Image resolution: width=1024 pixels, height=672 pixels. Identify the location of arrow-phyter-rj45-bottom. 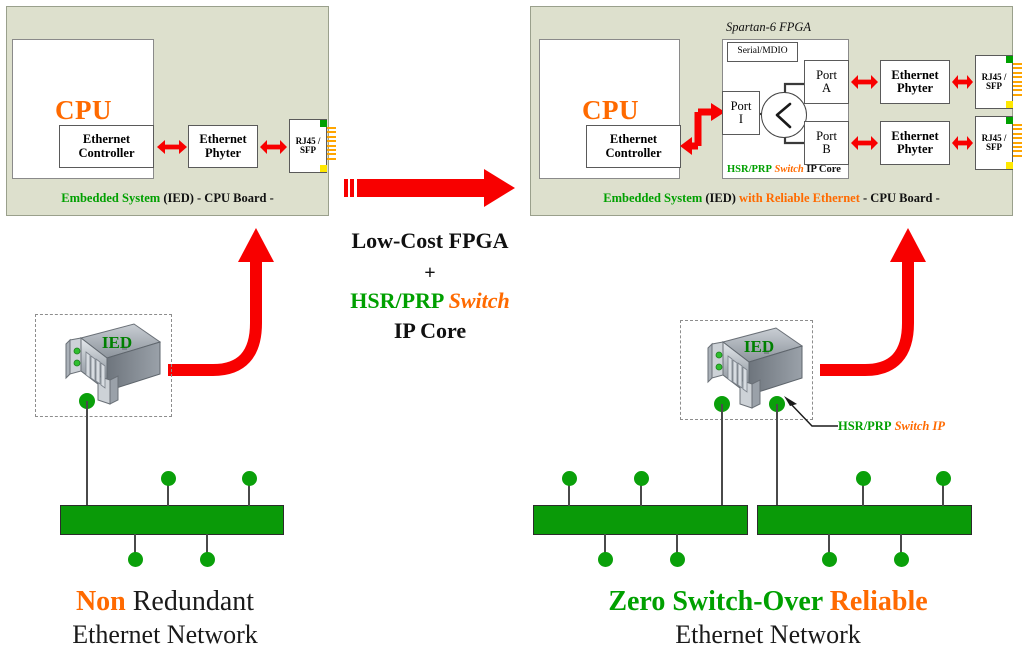
(962, 143).